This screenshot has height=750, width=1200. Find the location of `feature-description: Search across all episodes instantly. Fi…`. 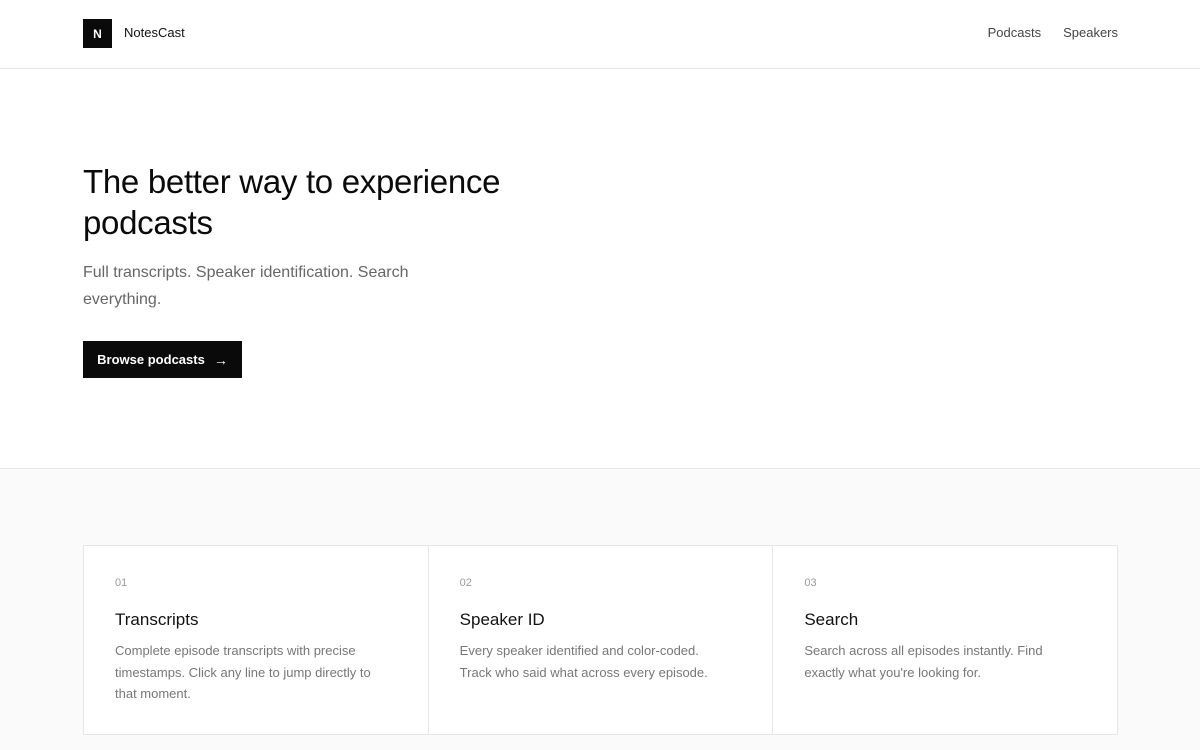

feature-description: Search across all episodes instantly. Fi… is located at coordinates (923, 661).